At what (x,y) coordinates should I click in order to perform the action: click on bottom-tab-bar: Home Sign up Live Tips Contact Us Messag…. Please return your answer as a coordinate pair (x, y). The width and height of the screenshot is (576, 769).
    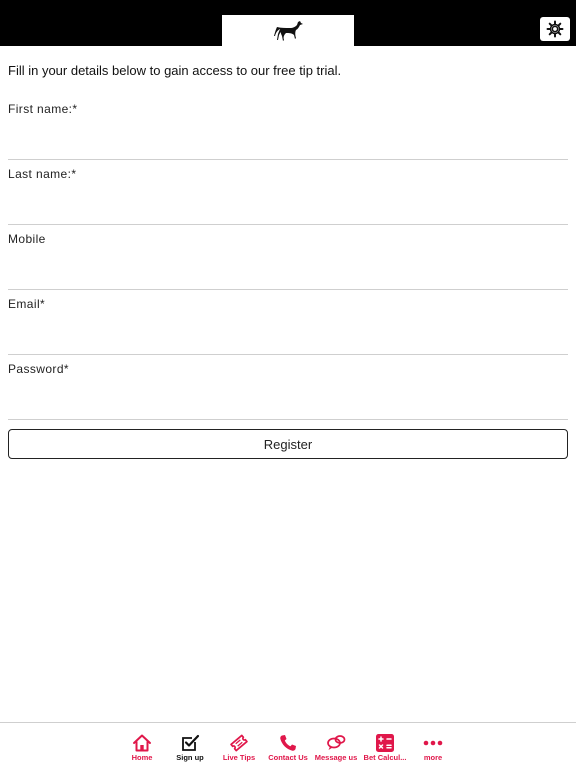
    Looking at the image, I should click on (288, 745).